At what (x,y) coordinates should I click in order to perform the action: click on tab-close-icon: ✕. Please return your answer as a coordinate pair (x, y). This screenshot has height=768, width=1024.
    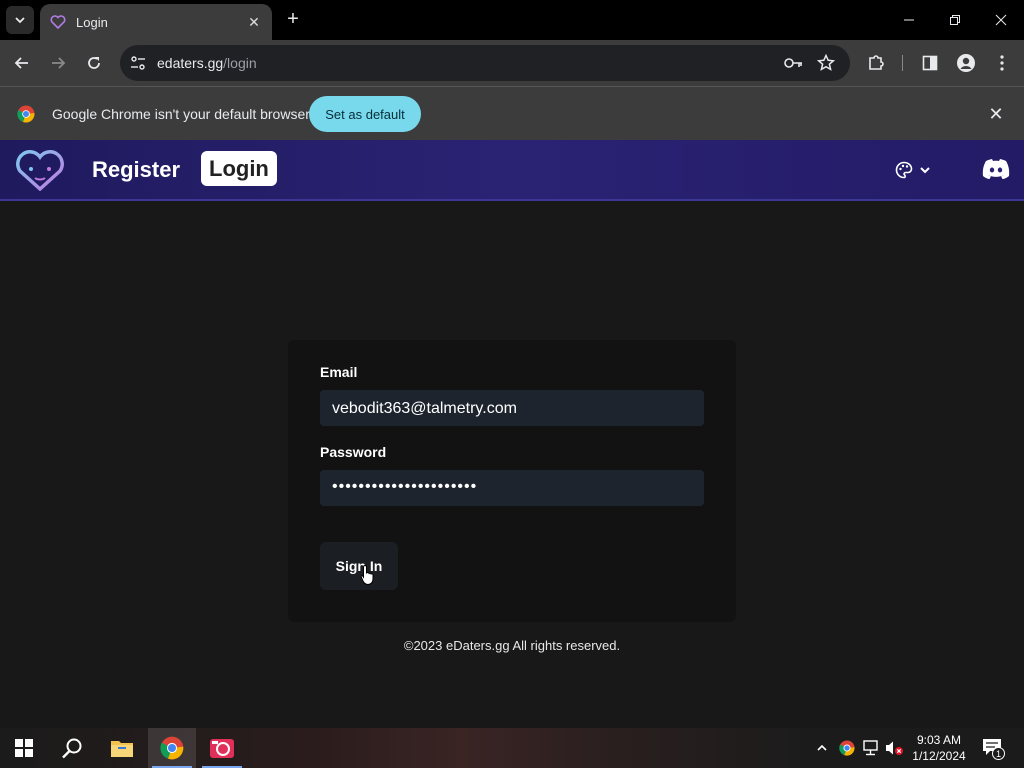
    Looking at the image, I should click on (254, 22).